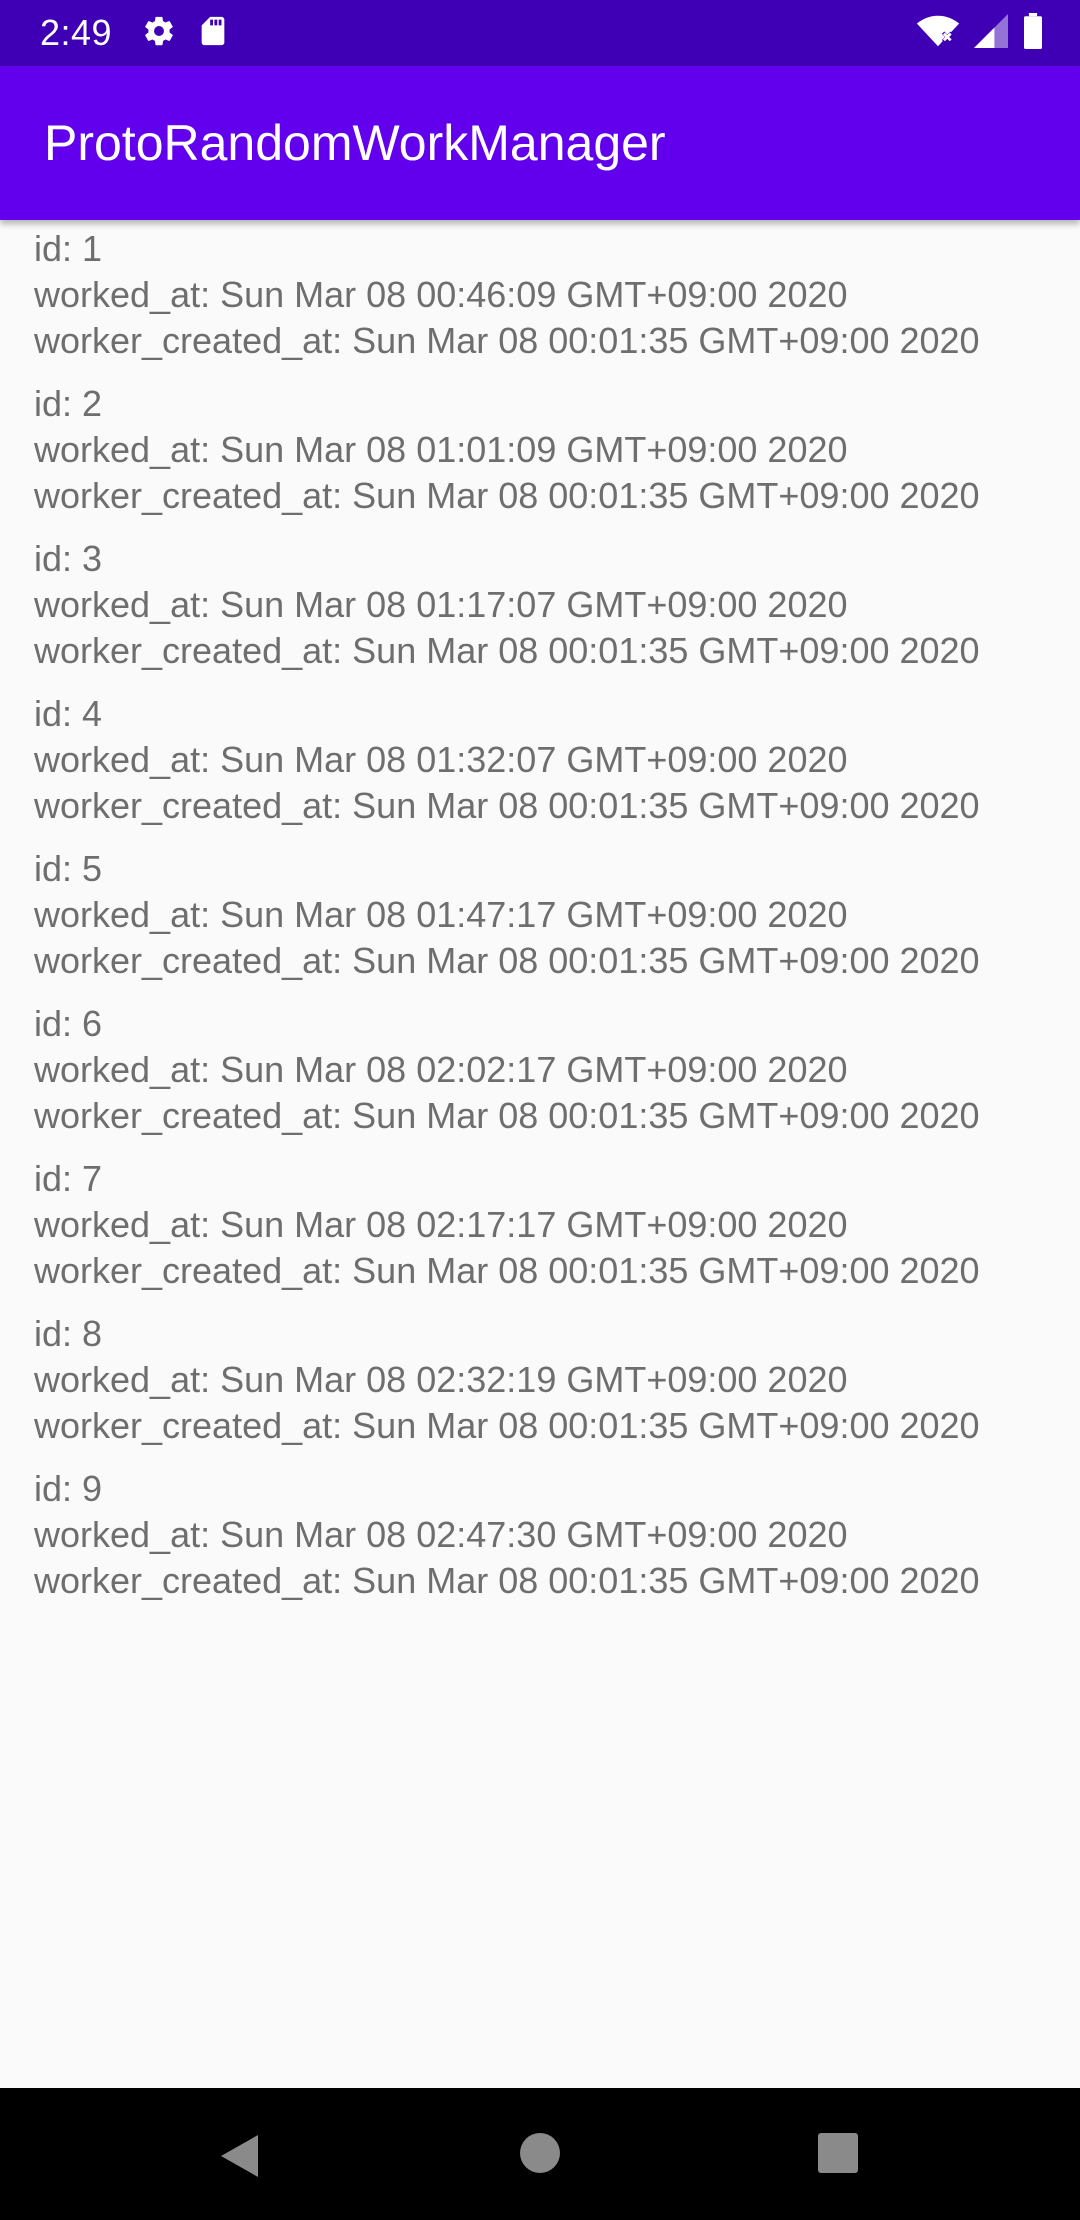 The image size is (1080, 2220). Describe the element at coordinates (68, 248) in the screenshot. I see `record-id: id: 1` at that location.